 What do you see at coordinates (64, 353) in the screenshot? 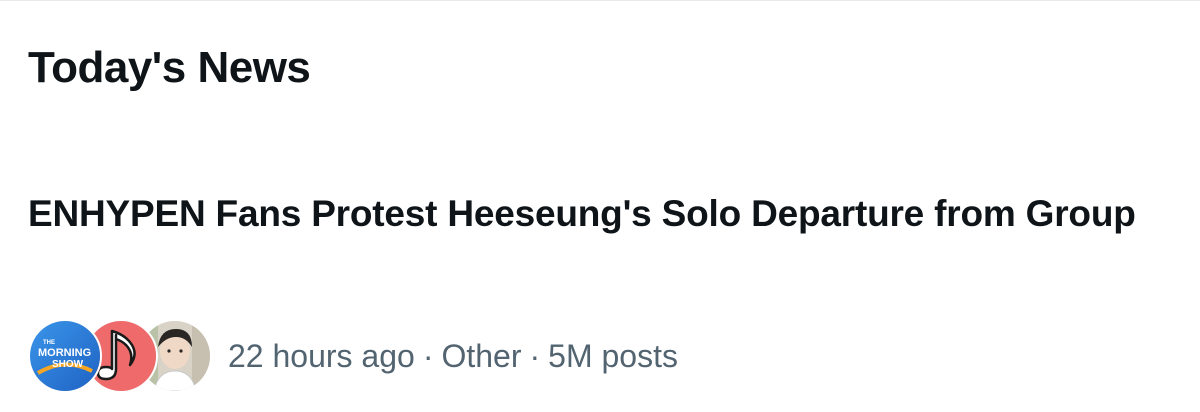
I see `logo-text-line-2: MORNING` at bounding box center [64, 353].